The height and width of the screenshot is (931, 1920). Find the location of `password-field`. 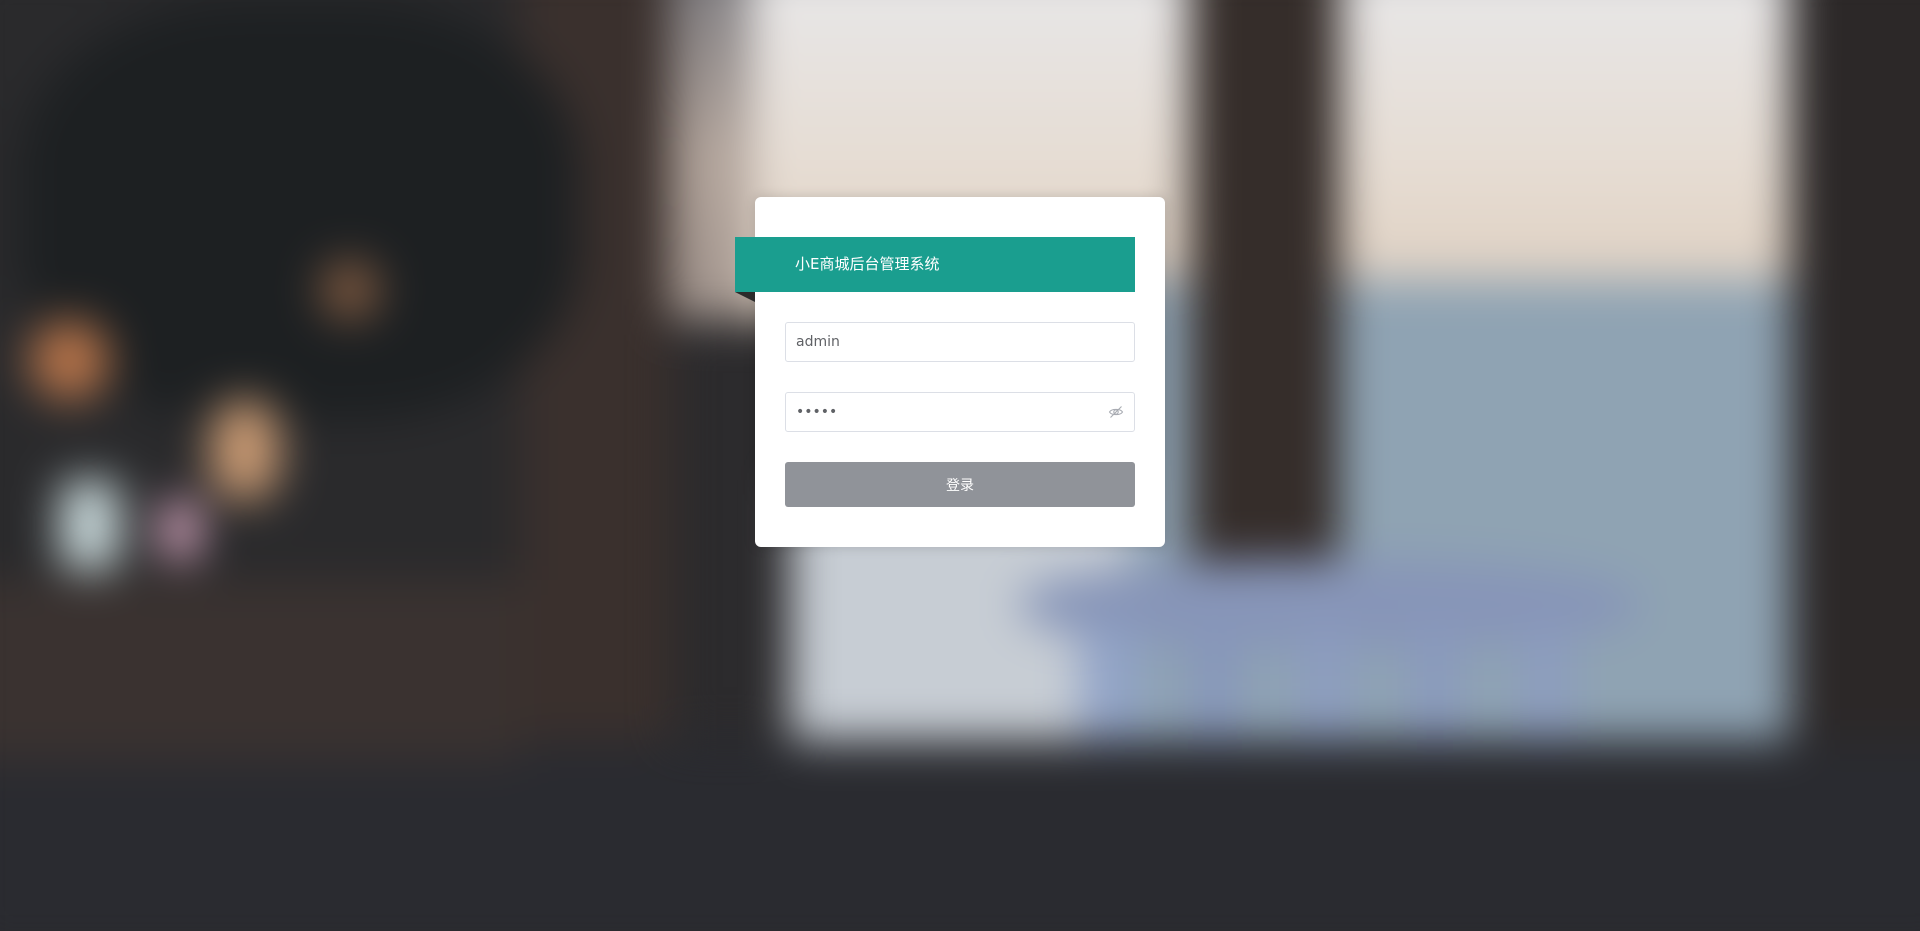

password-field is located at coordinates (960, 412).